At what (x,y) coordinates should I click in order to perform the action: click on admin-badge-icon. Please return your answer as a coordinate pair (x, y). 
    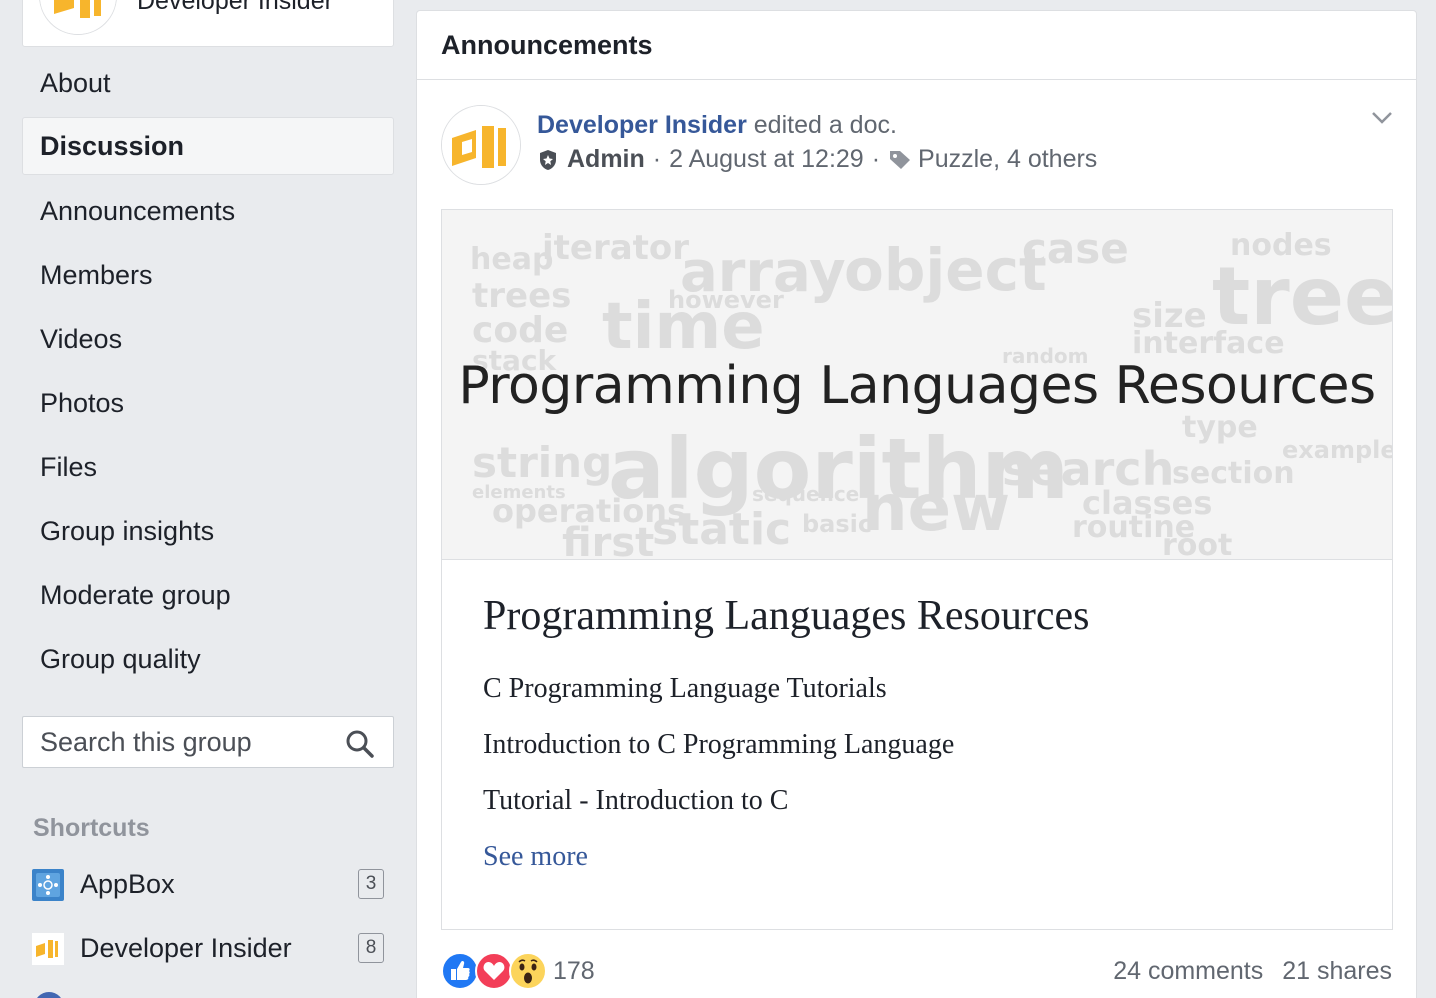
    Looking at the image, I should click on (548, 159).